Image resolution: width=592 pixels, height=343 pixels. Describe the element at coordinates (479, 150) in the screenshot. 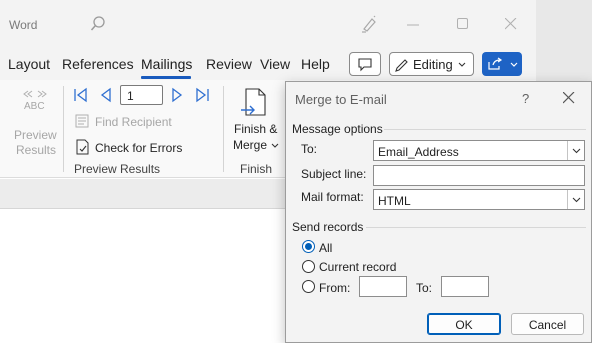

I see `to-field-select: Email_Address` at that location.